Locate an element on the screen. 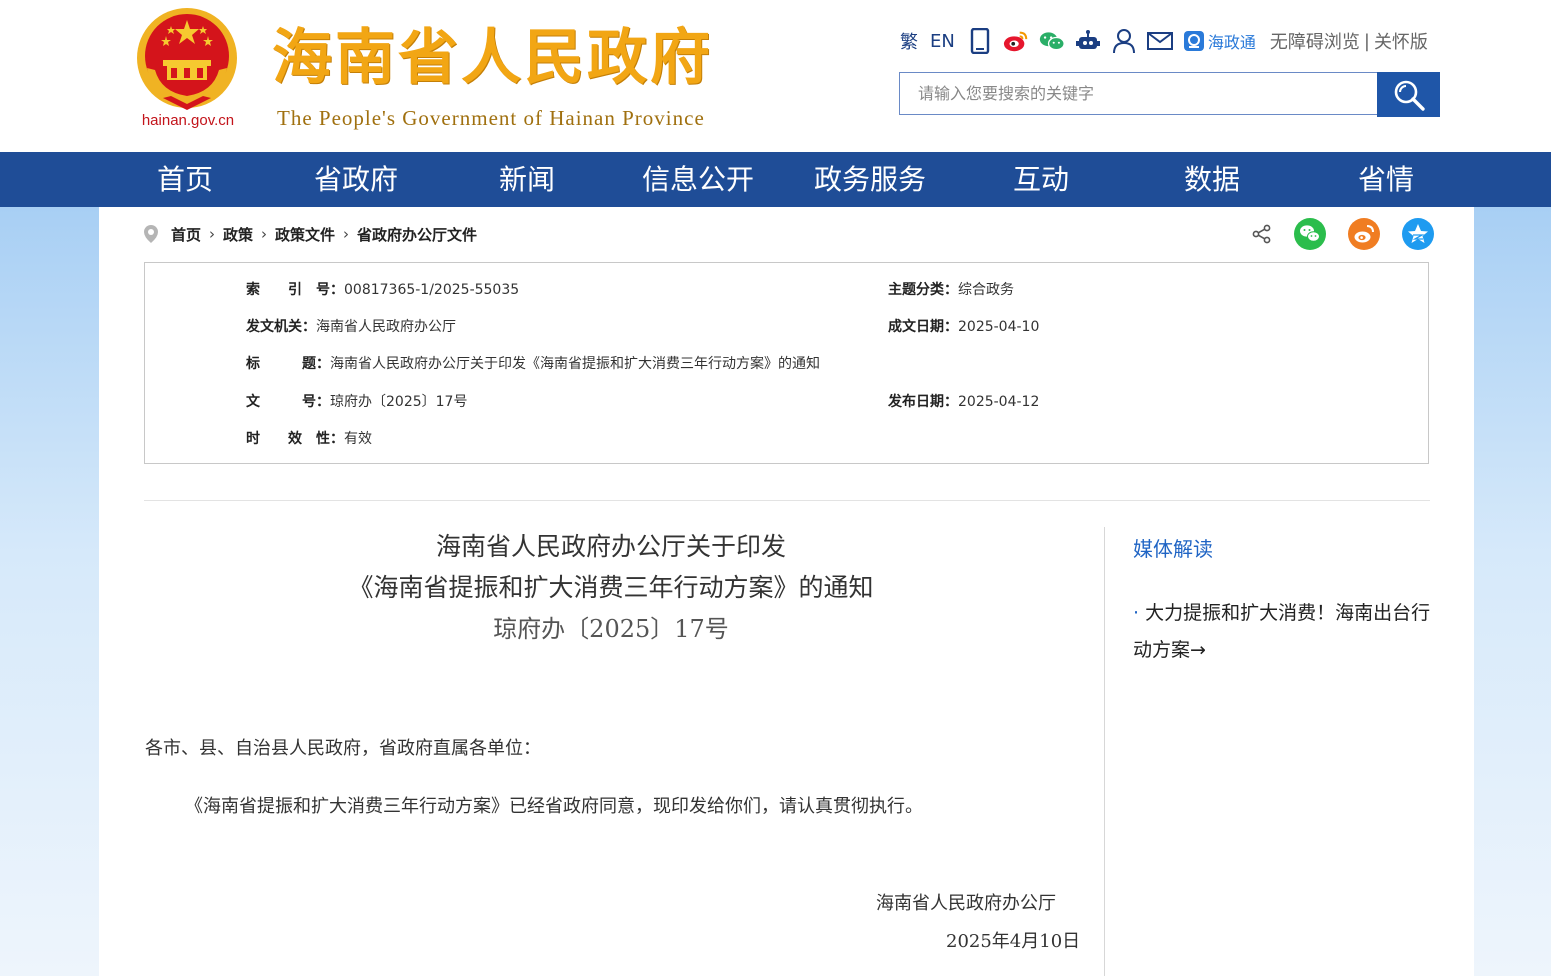 The width and height of the screenshot is (1551, 976). meta-docno-row: 文 号：琼府办〔2025〕17号 is located at coordinates (356, 401).